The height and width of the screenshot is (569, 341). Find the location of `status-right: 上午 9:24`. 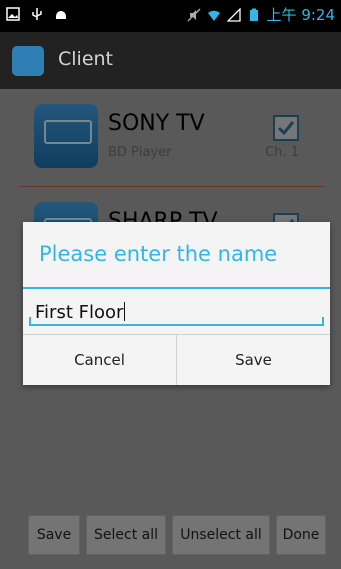

status-right: 上午 9:24 is located at coordinates (261, 14).